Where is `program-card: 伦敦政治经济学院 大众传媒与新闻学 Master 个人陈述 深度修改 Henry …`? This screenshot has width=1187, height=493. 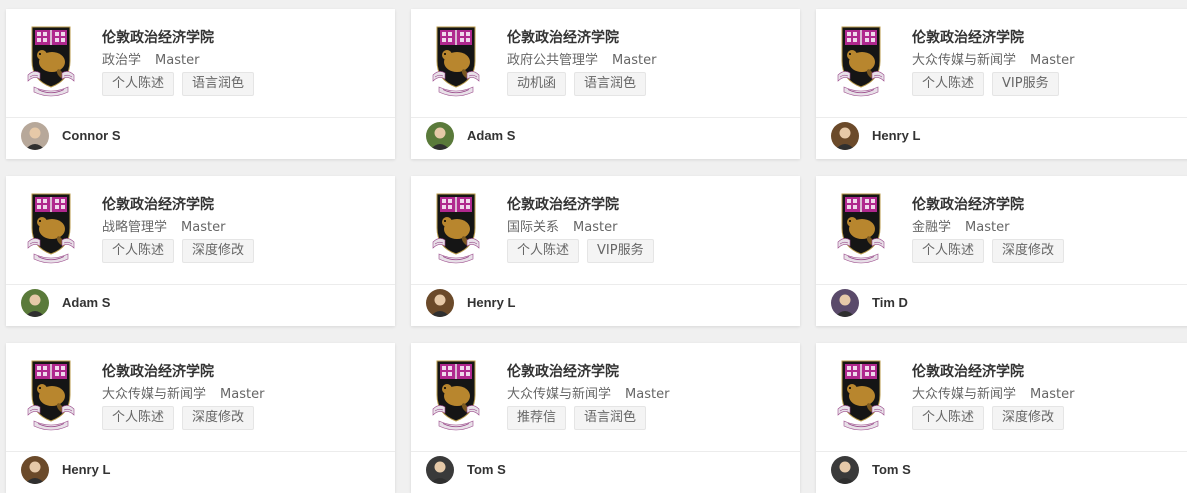
program-card: 伦敦政治经济学院 大众传媒与新闻学 Master 个人陈述 深度修改 Henry … is located at coordinates (200, 418).